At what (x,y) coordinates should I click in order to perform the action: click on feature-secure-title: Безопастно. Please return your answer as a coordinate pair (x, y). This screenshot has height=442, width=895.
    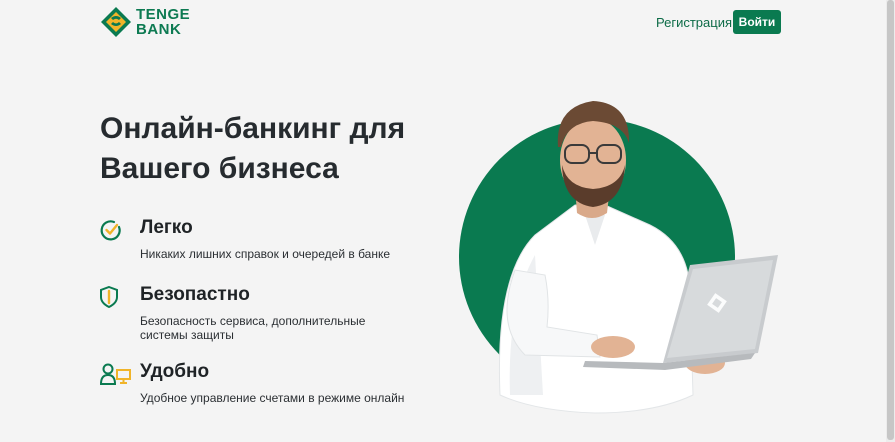
    Looking at the image, I should click on (195, 294).